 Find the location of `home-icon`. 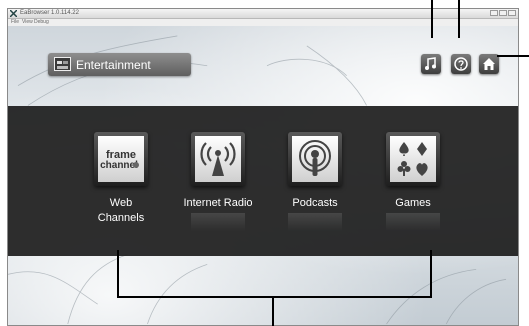

home-icon is located at coordinates (489, 64).